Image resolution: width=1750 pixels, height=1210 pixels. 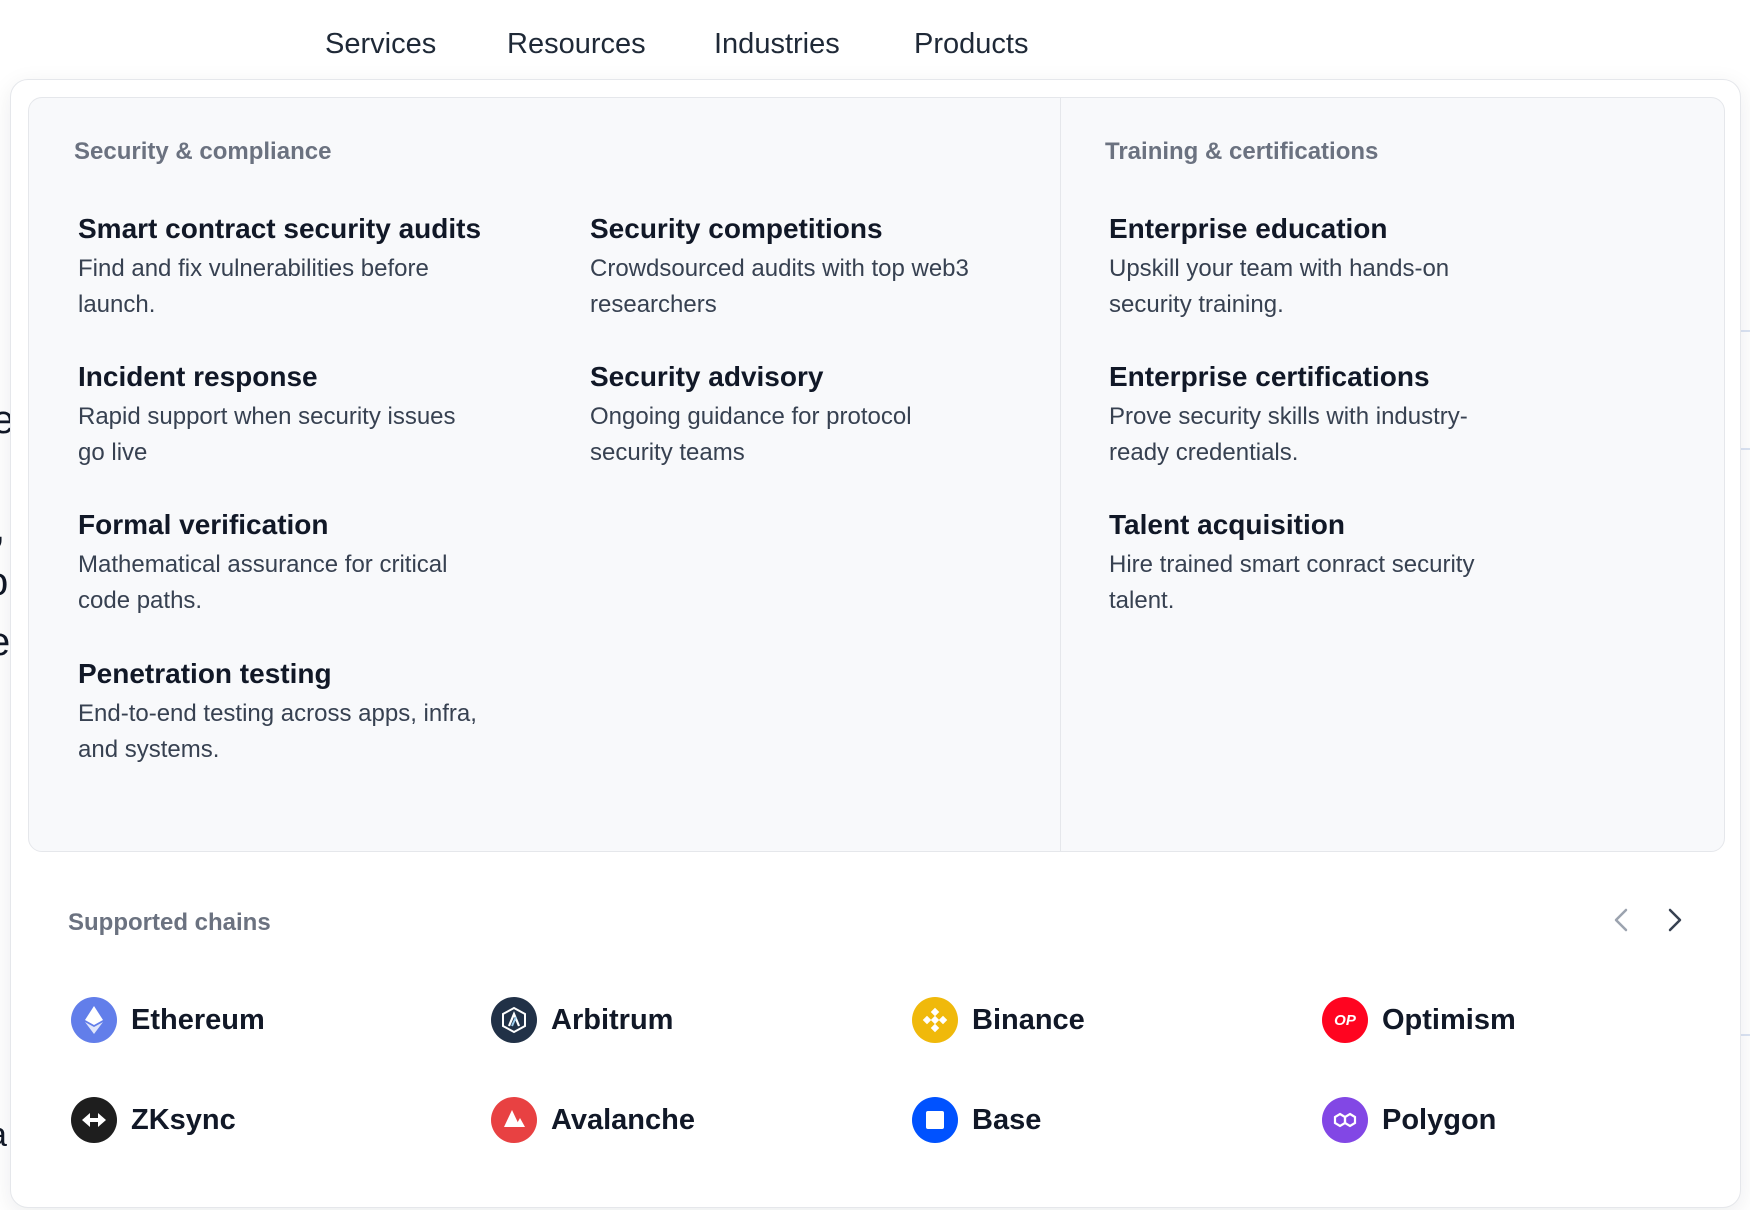 What do you see at coordinates (1439, 1119) in the screenshot?
I see `chain-name: Polygon` at bounding box center [1439, 1119].